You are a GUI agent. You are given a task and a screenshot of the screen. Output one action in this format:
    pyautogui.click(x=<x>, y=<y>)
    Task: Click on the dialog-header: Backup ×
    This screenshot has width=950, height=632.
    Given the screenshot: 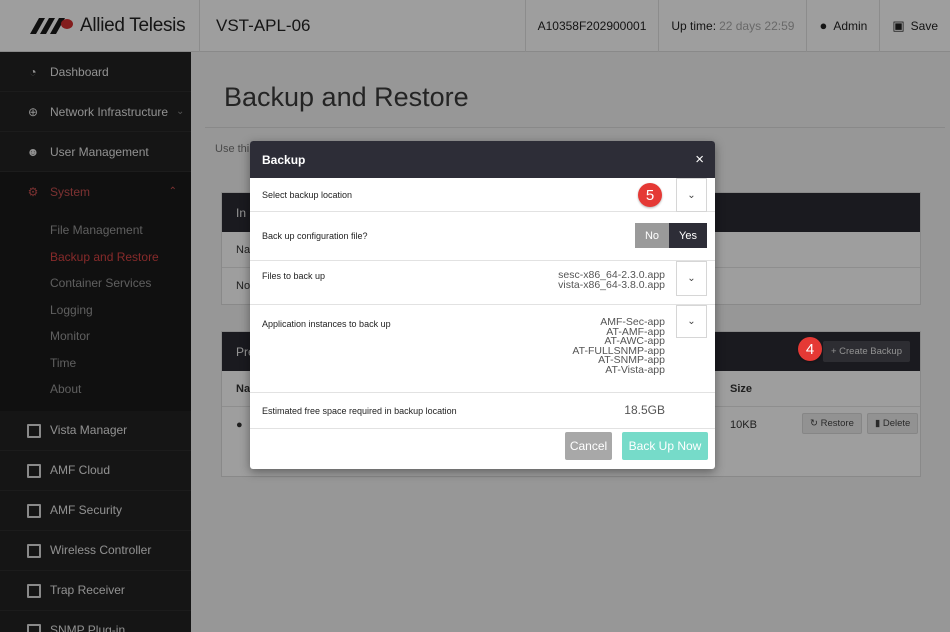 What is the action you would take?
    pyautogui.click(x=482, y=159)
    